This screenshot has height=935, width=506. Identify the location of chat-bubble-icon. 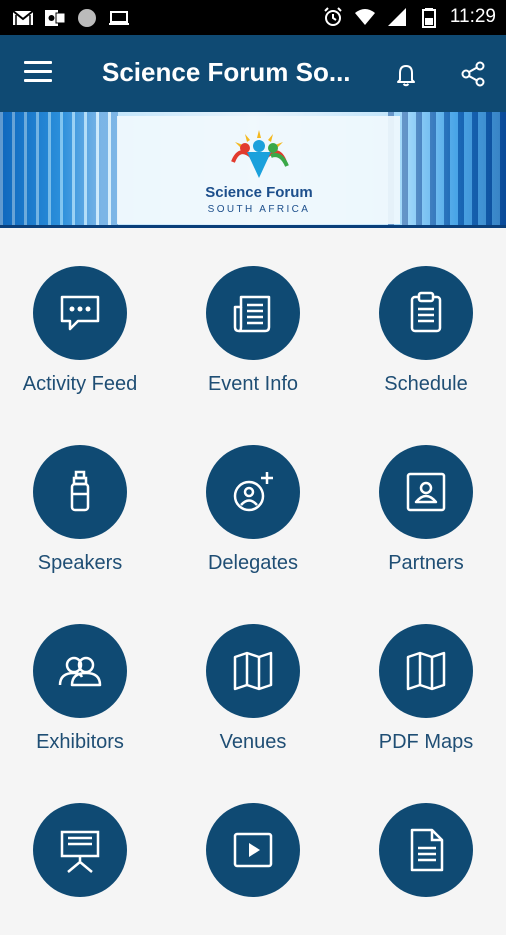
(80, 313).